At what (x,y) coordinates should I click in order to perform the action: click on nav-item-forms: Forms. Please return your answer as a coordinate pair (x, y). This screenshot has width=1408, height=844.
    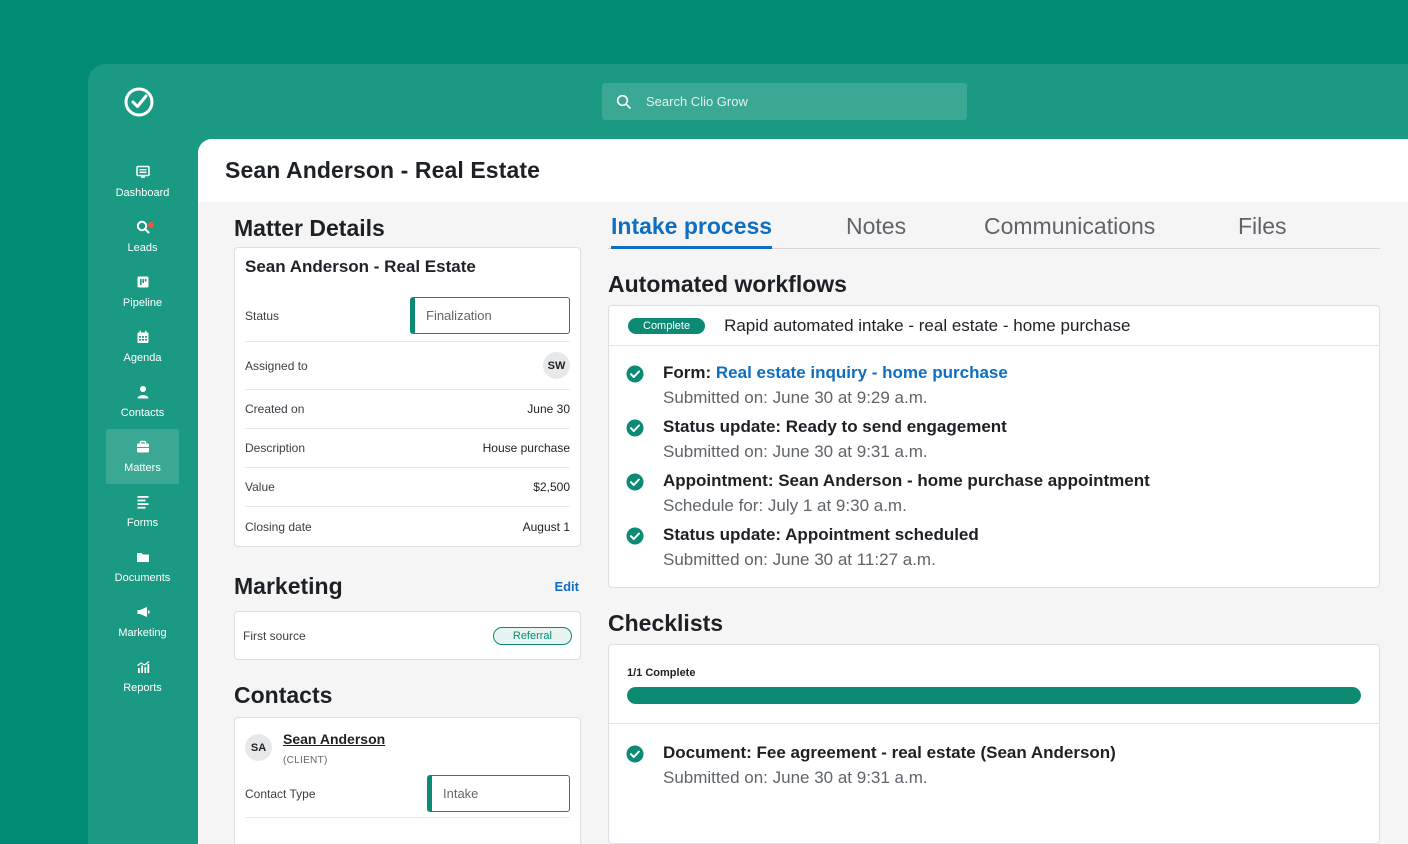
    Looking at the image, I should click on (142, 511).